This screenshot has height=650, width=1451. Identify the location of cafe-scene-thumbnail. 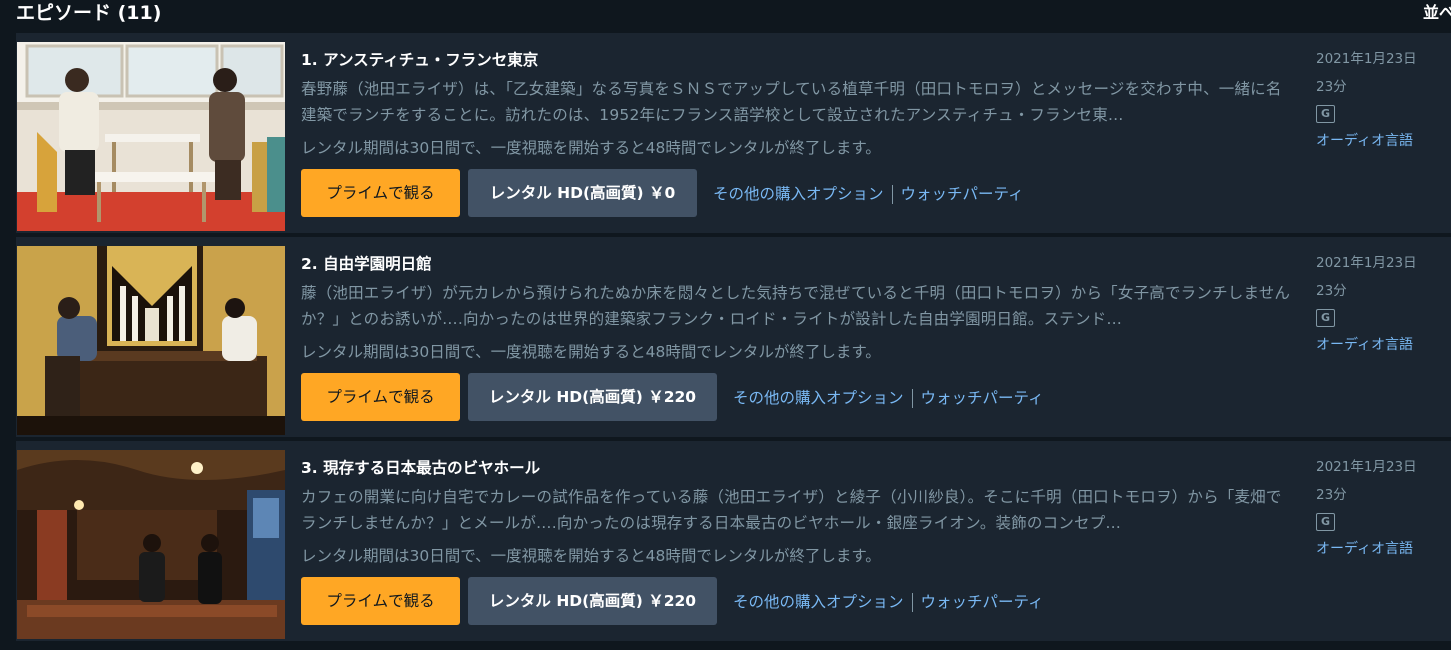
(151, 136).